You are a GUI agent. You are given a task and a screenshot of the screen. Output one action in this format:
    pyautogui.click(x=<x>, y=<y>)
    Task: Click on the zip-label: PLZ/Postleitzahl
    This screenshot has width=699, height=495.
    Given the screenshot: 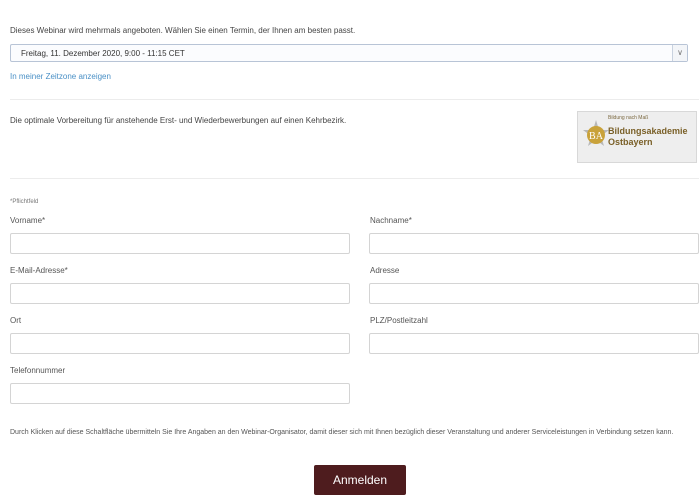 What is the action you would take?
    pyautogui.click(x=399, y=320)
    